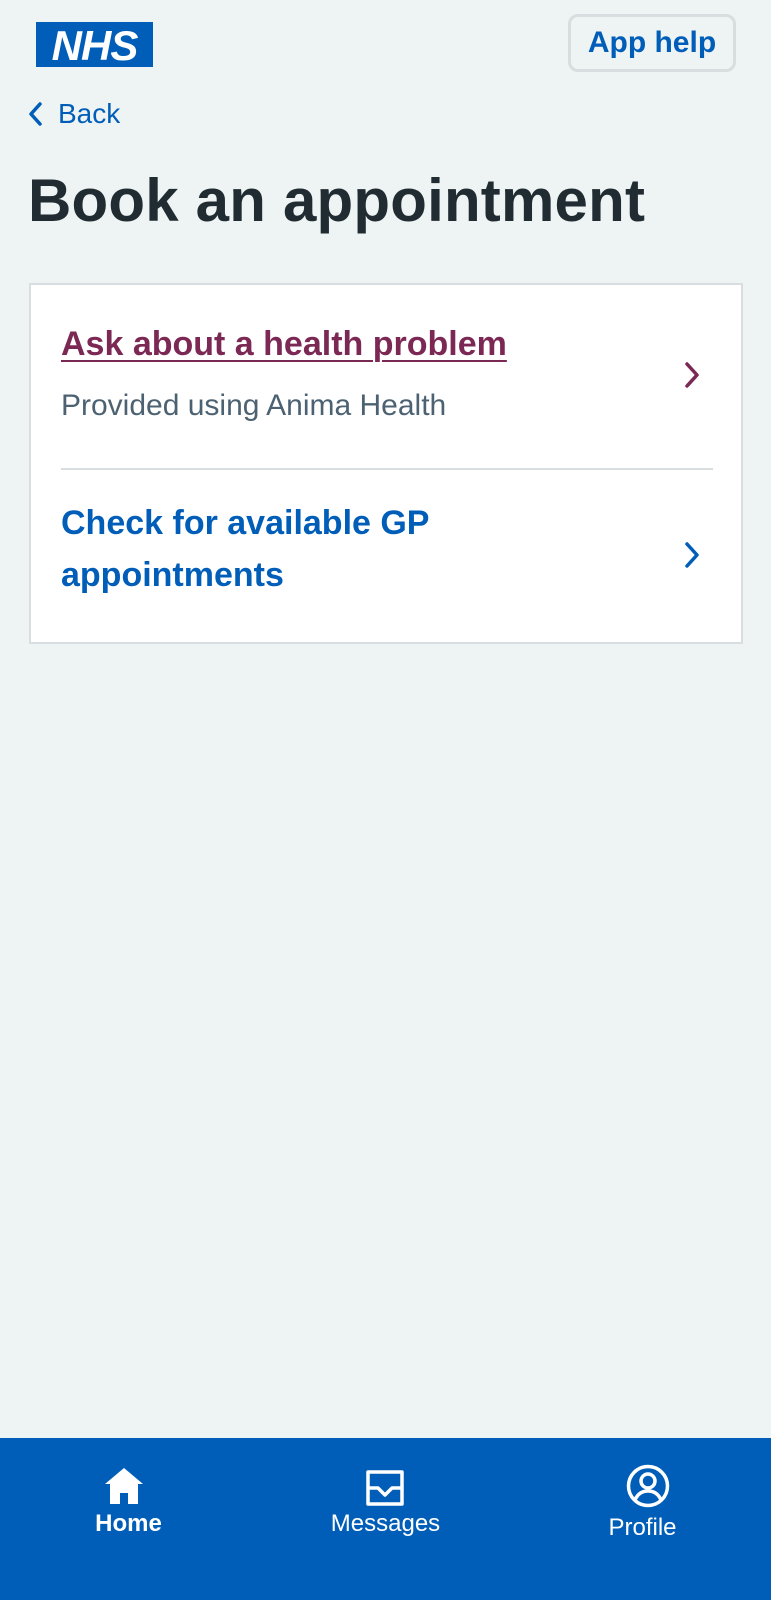  I want to click on app-help-button: App help, so click(652, 43).